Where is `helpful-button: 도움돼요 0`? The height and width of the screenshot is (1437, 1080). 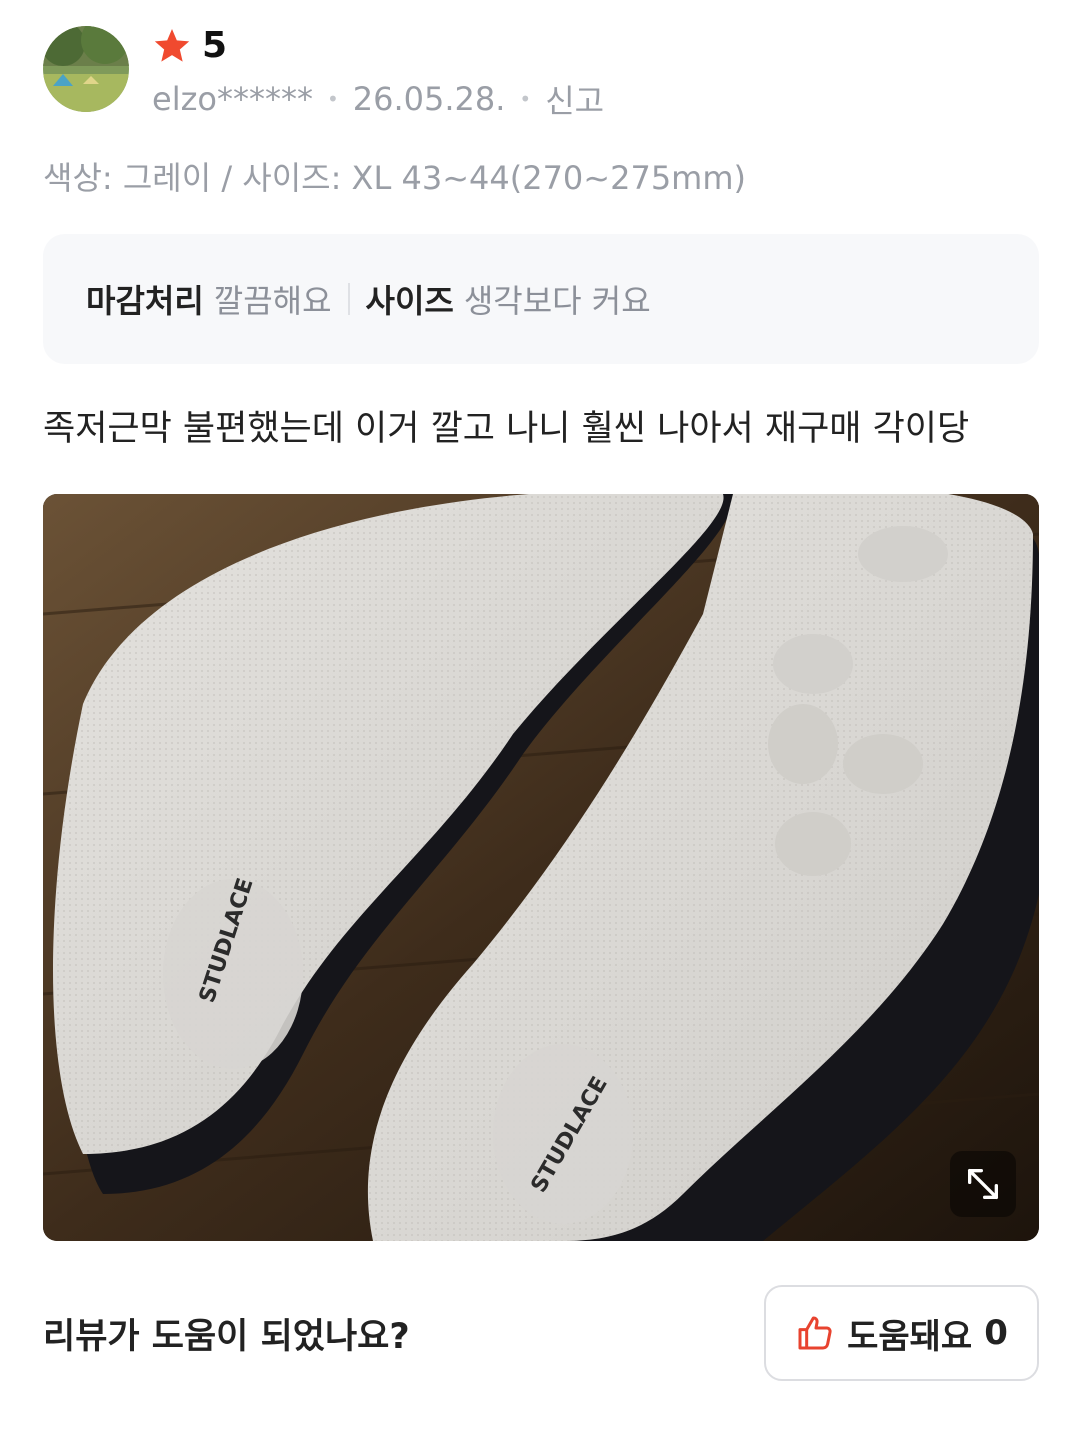
helpful-button: 도움돼요 0 is located at coordinates (901, 1333).